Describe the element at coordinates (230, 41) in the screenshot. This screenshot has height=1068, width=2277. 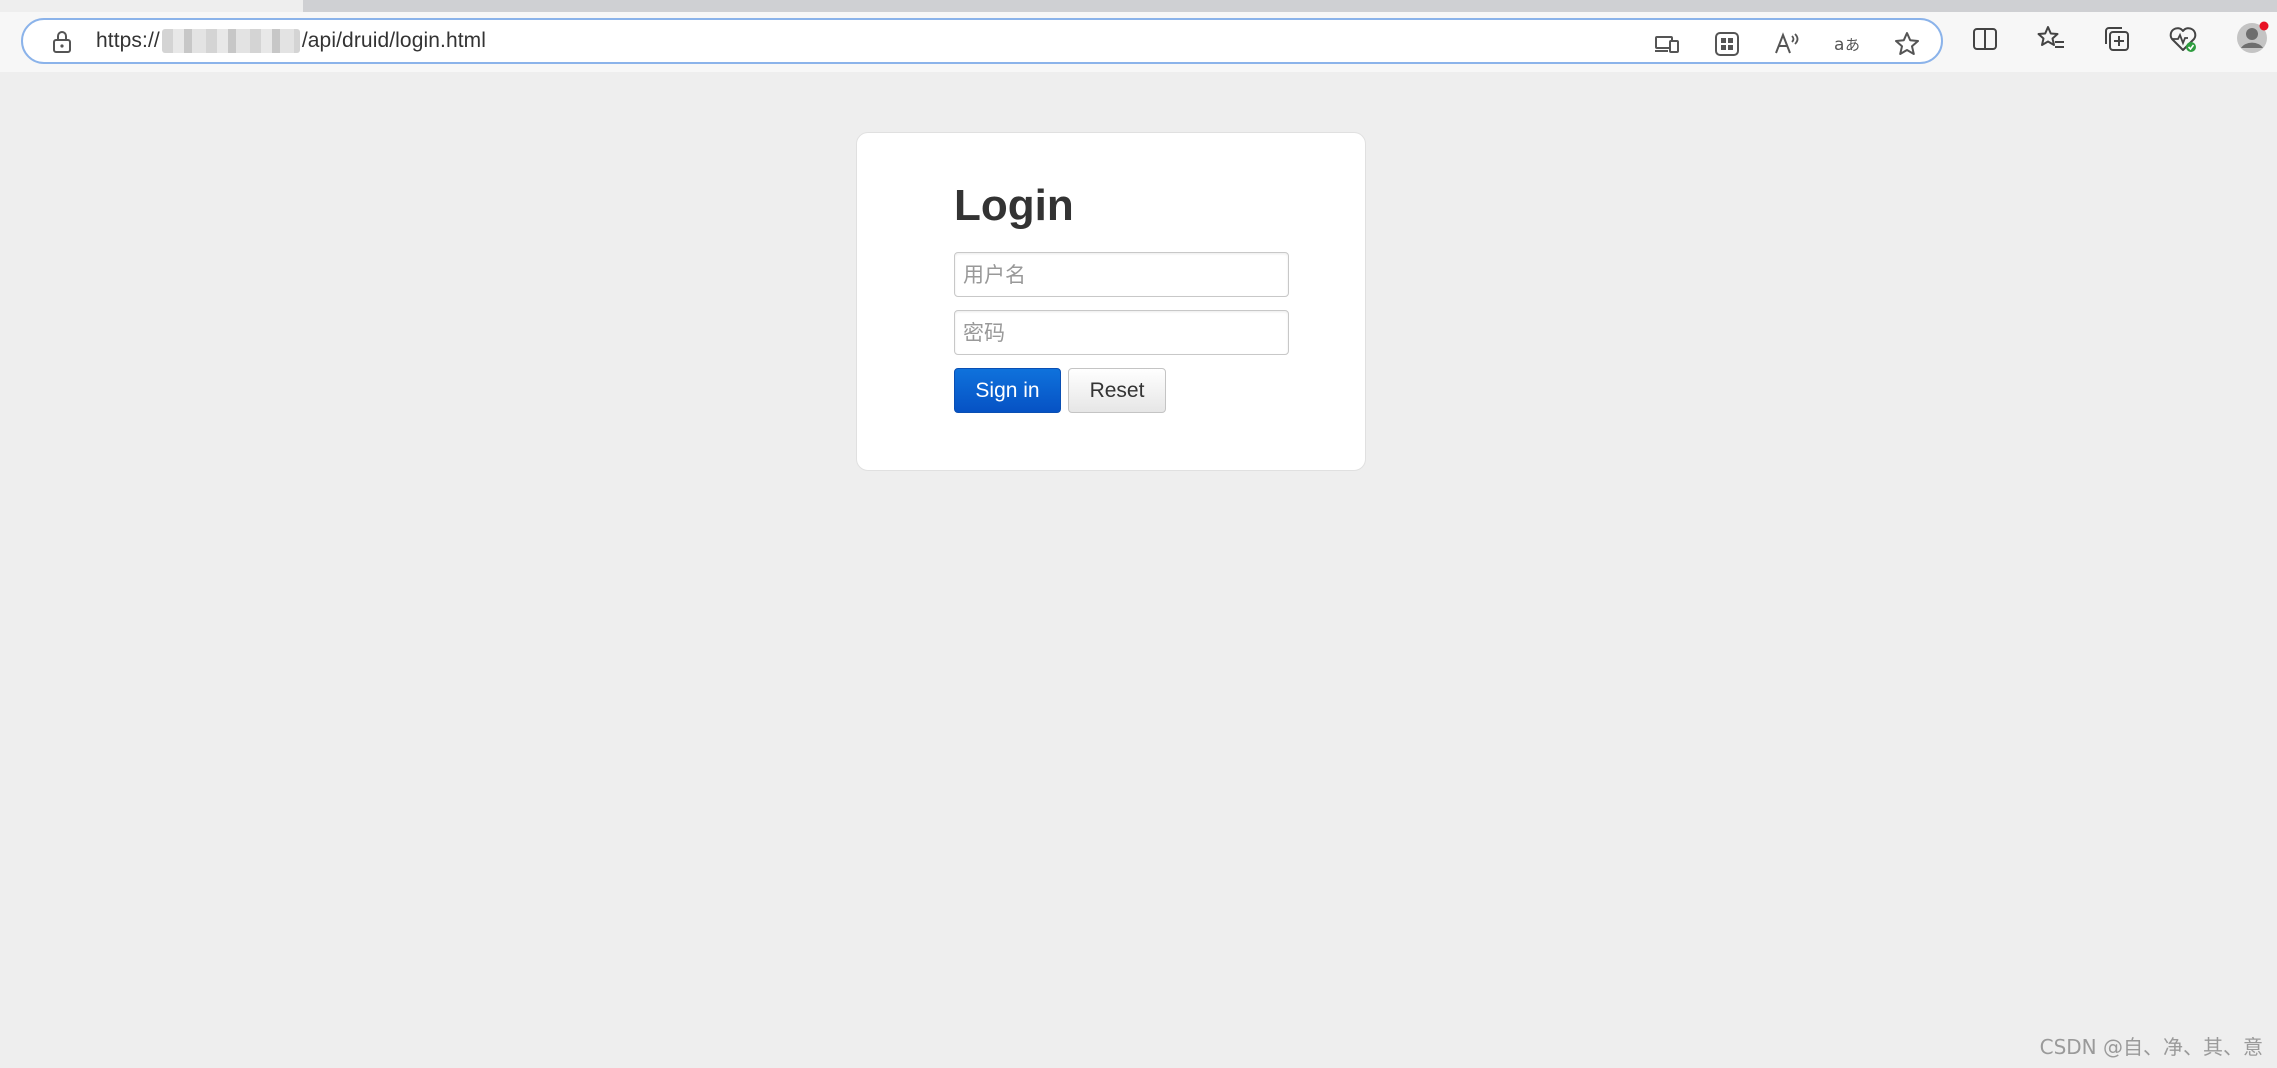
I see `url-redacted-host` at that location.